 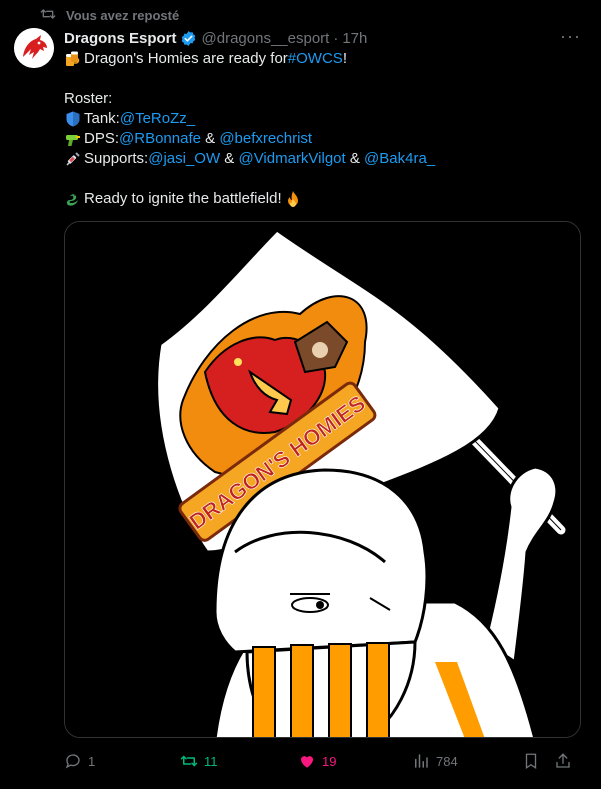 I want to click on share-button, so click(x=566, y=761).